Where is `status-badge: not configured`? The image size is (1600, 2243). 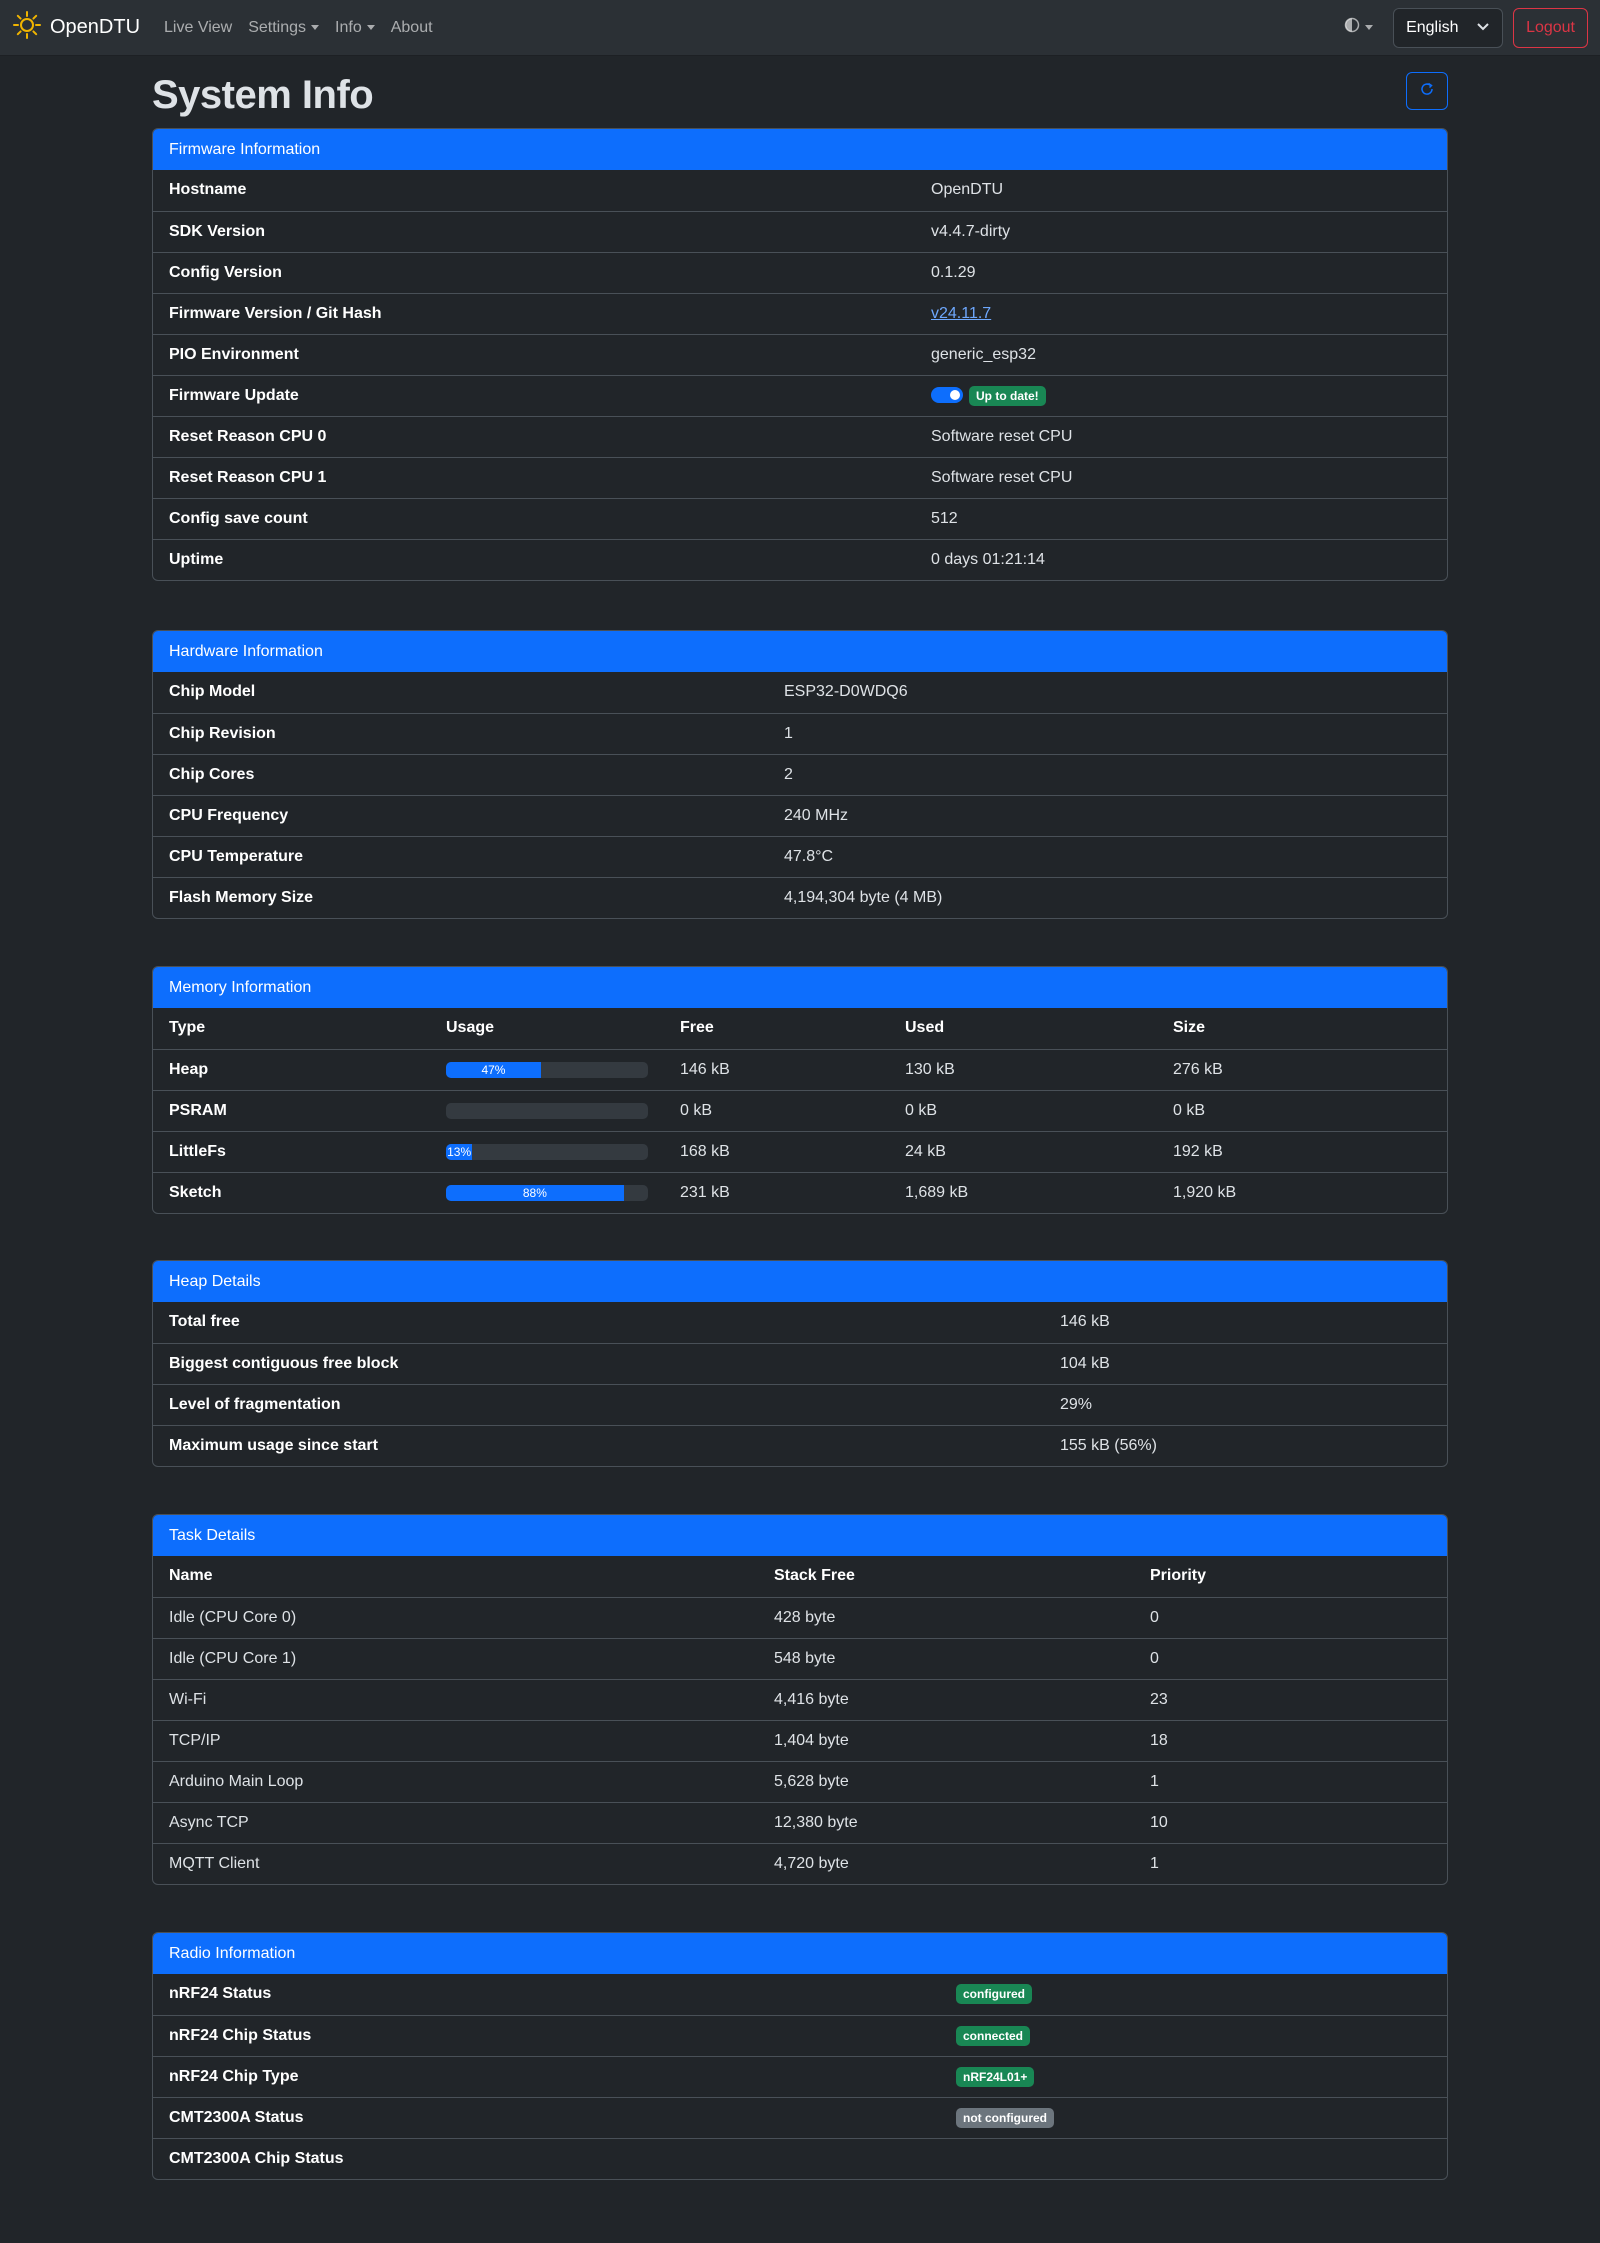 status-badge: not configured is located at coordinates (1005, 2117).